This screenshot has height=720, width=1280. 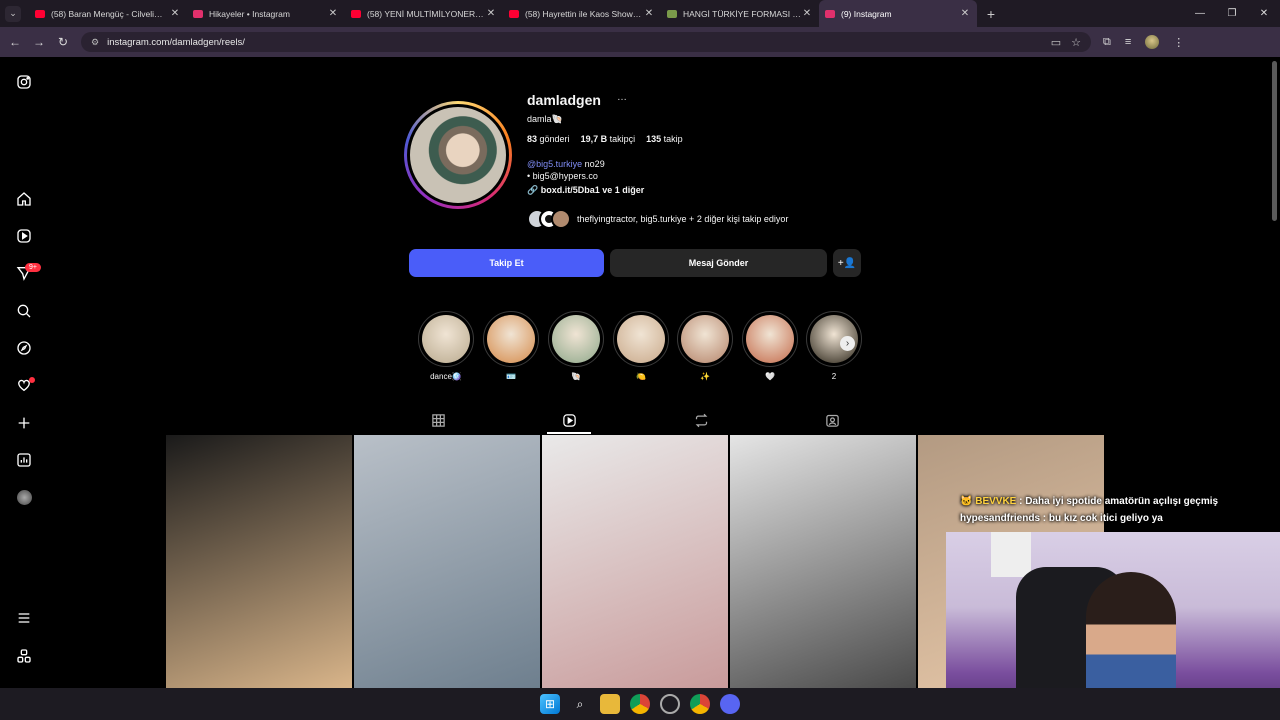 What do you see at coordinates (438, 420) in the screenshot?
I see `tab-posts-grid-icon` at bounding box center [438, 420].